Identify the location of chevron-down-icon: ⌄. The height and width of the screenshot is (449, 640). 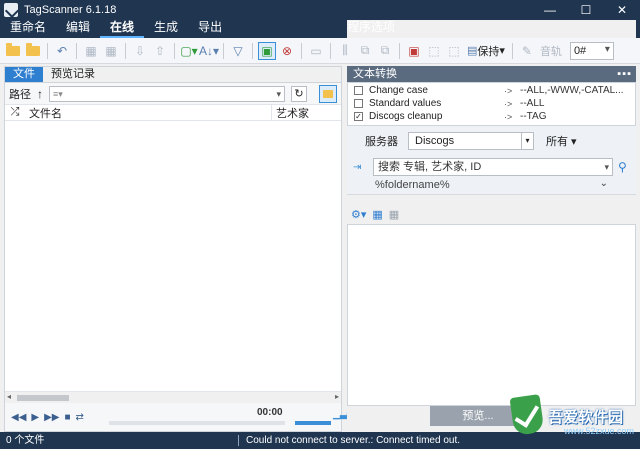
(604, 183).